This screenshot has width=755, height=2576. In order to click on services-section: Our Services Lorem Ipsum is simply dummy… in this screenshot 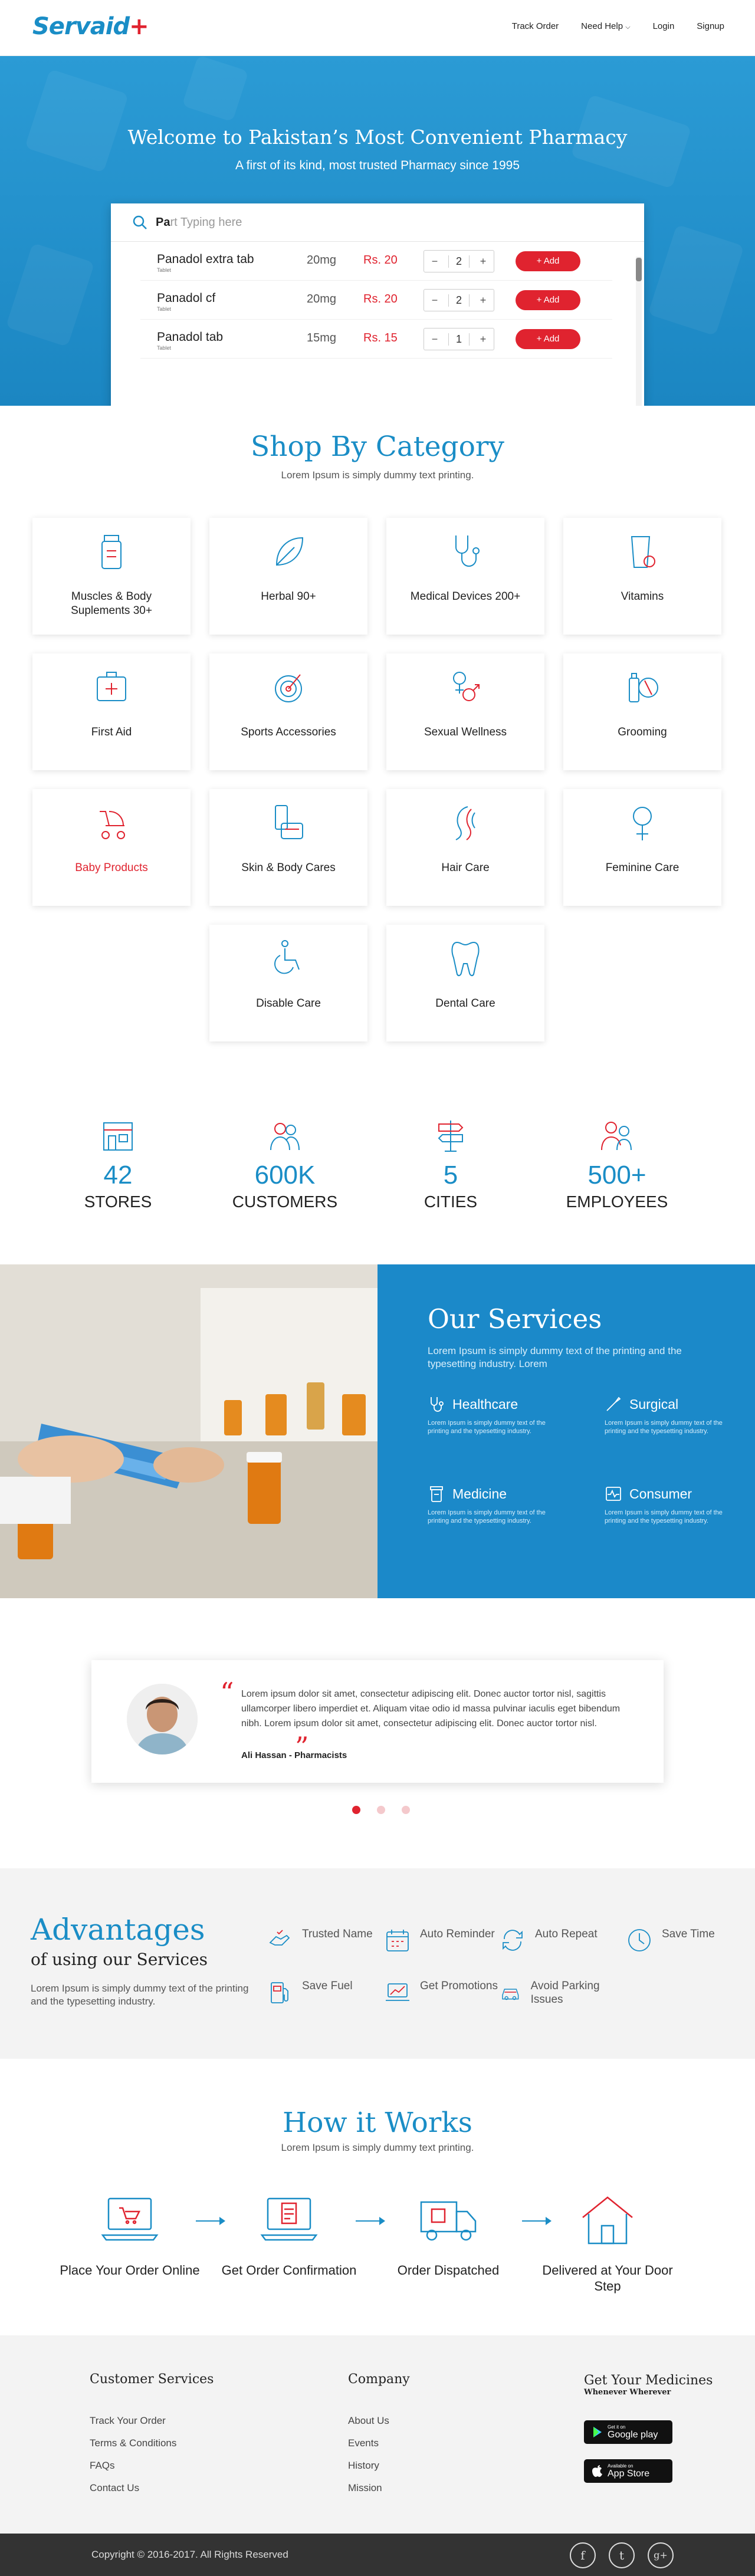, I will do `click(377, 1431)`.